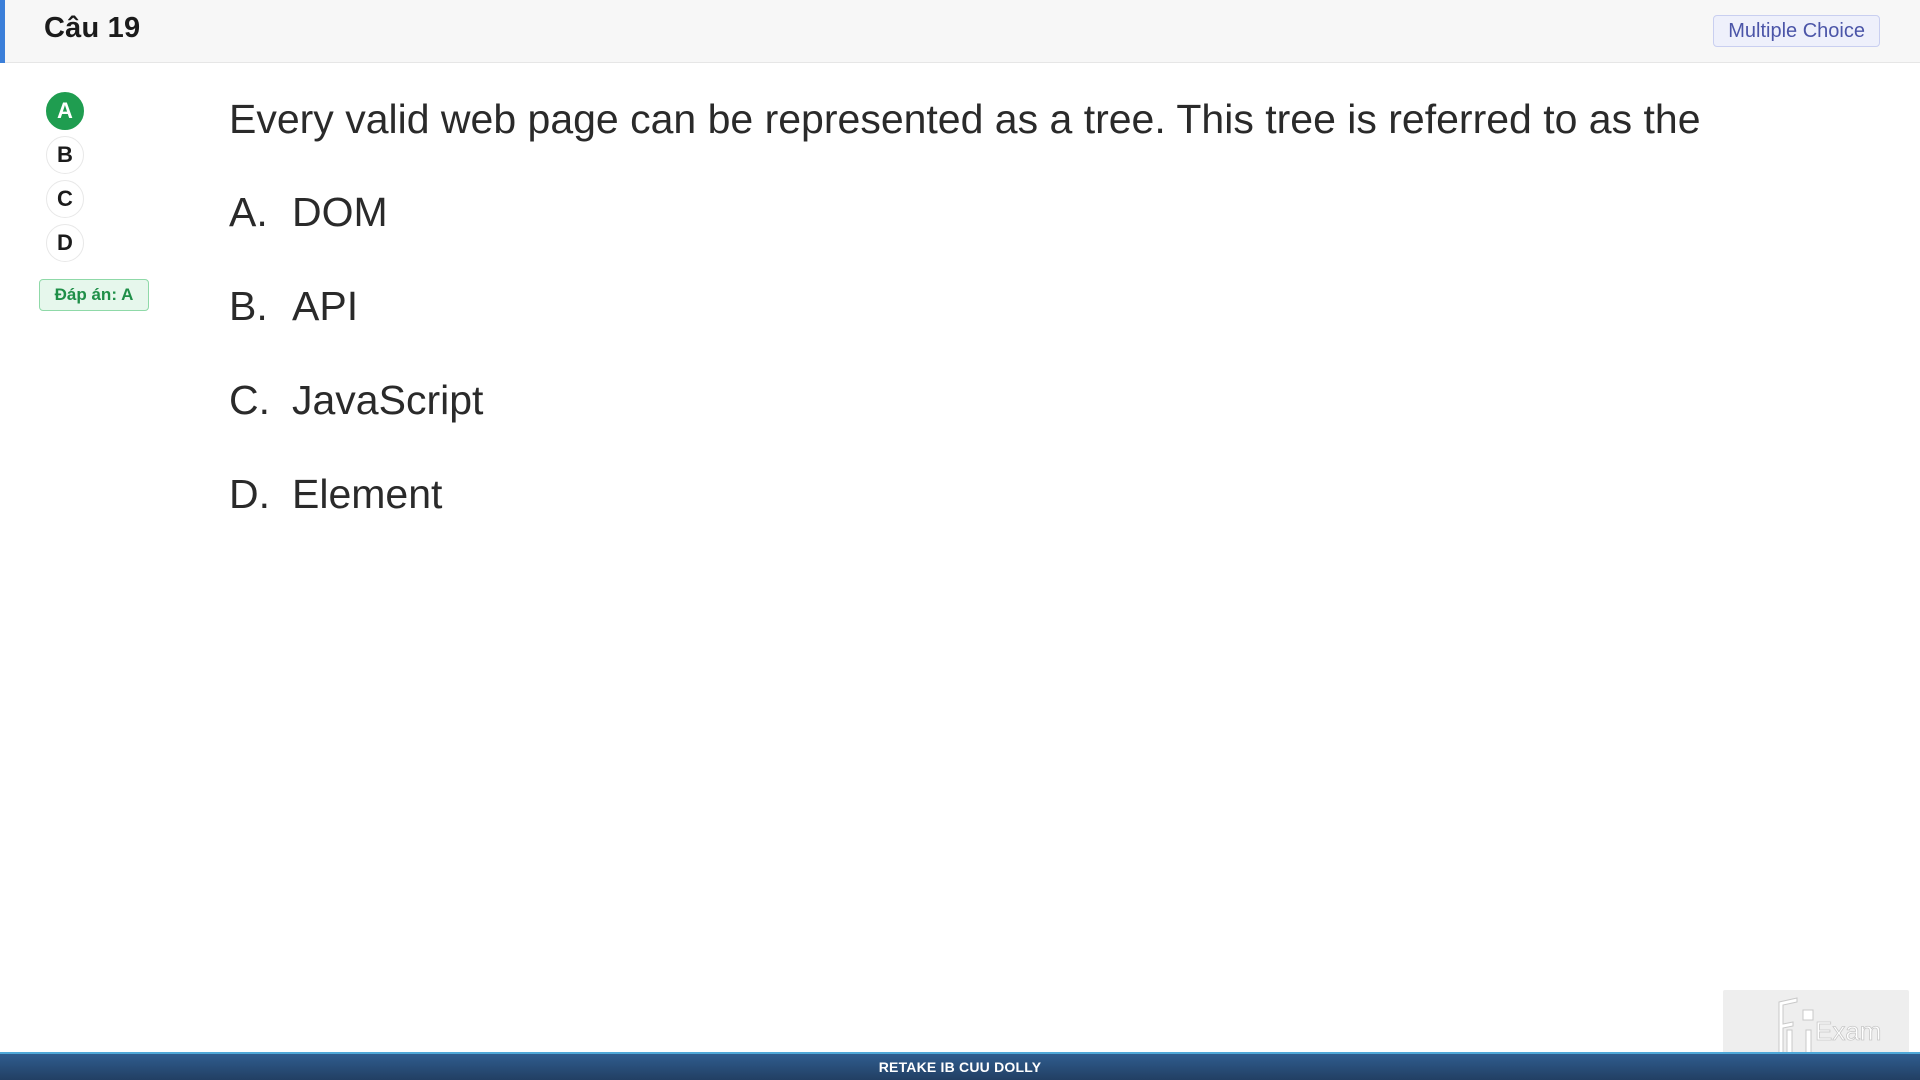 The height and width of the screenshot is (1080, 1920). What do you see at coordinates (1848, 1031) in the screenshot?
I see `svg-text: Exam` at bounding box center [1848, 1031].